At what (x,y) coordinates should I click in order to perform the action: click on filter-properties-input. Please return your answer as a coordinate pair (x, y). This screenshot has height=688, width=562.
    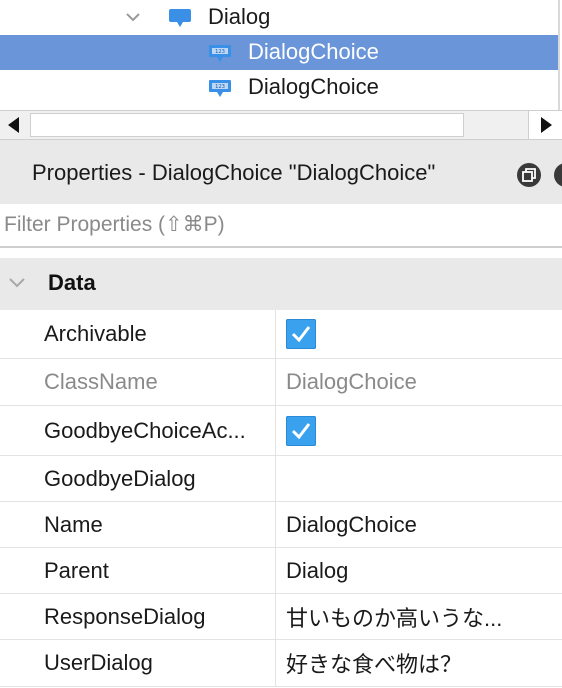
    Looking at the image, I should click on (279, 225).